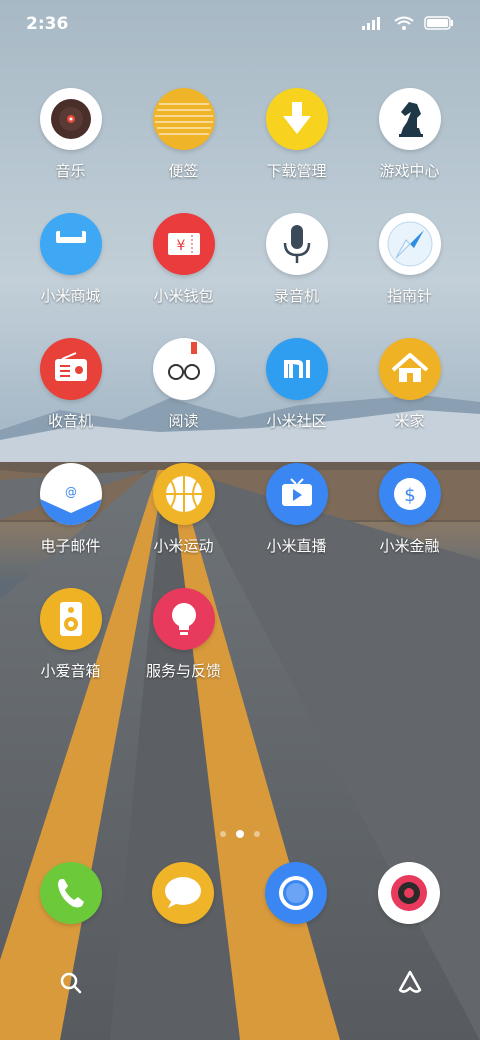  I want to click on app-email: @ 电子邮件, so click(70, 509).